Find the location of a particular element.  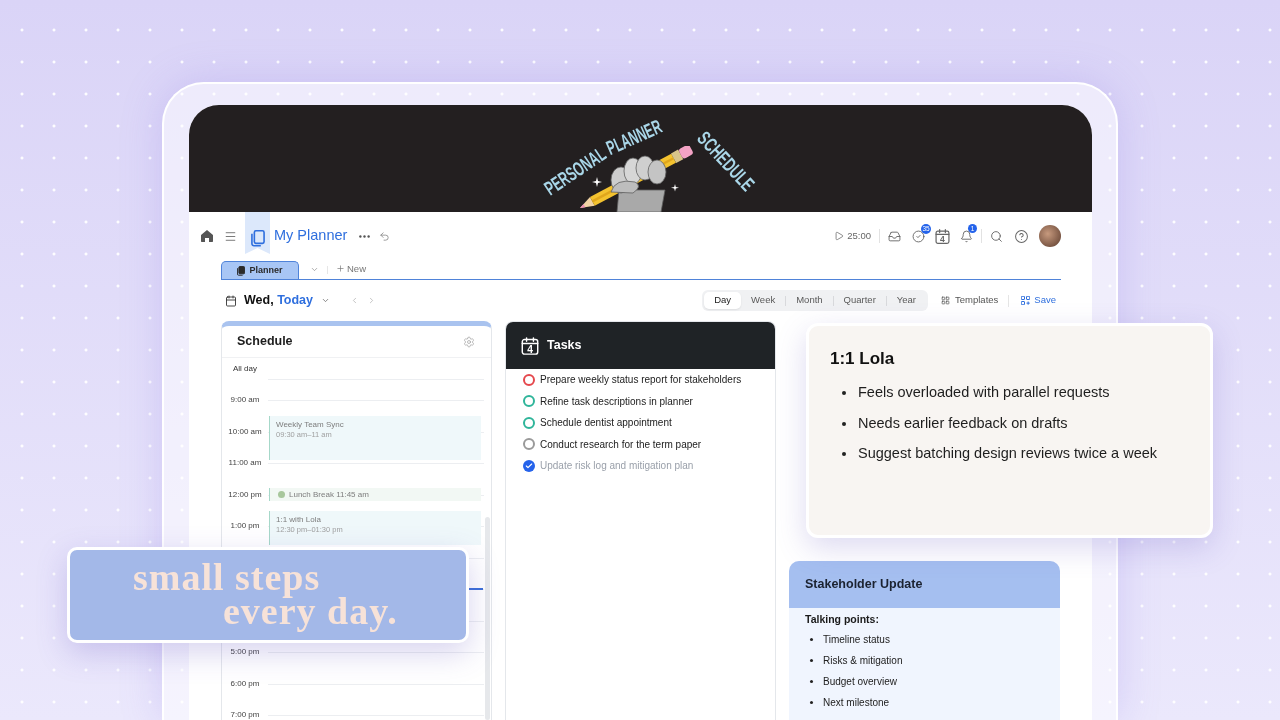

event-title: Weekly Team Sync is located at coordinates (310, 425).